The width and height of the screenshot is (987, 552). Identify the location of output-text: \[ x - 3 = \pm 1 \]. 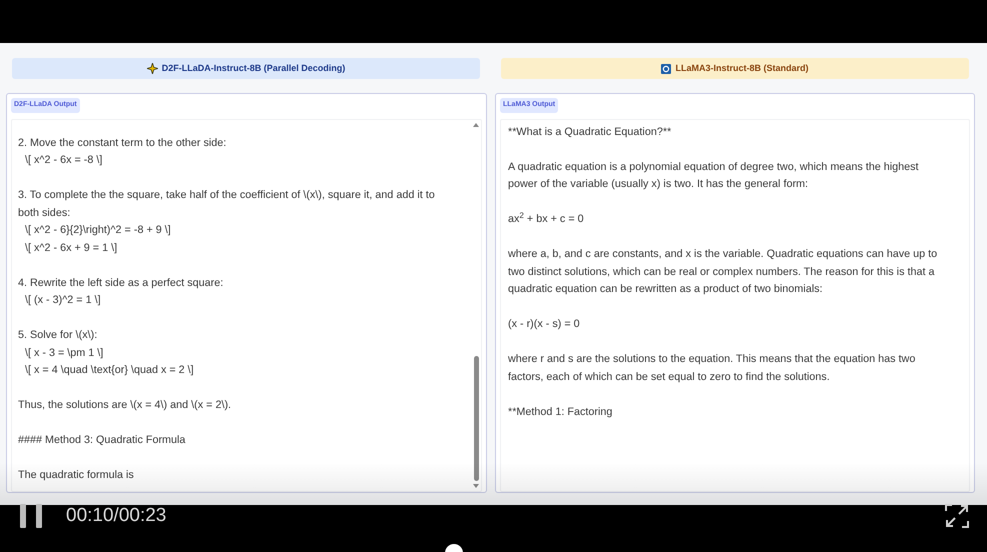
(64, 353).